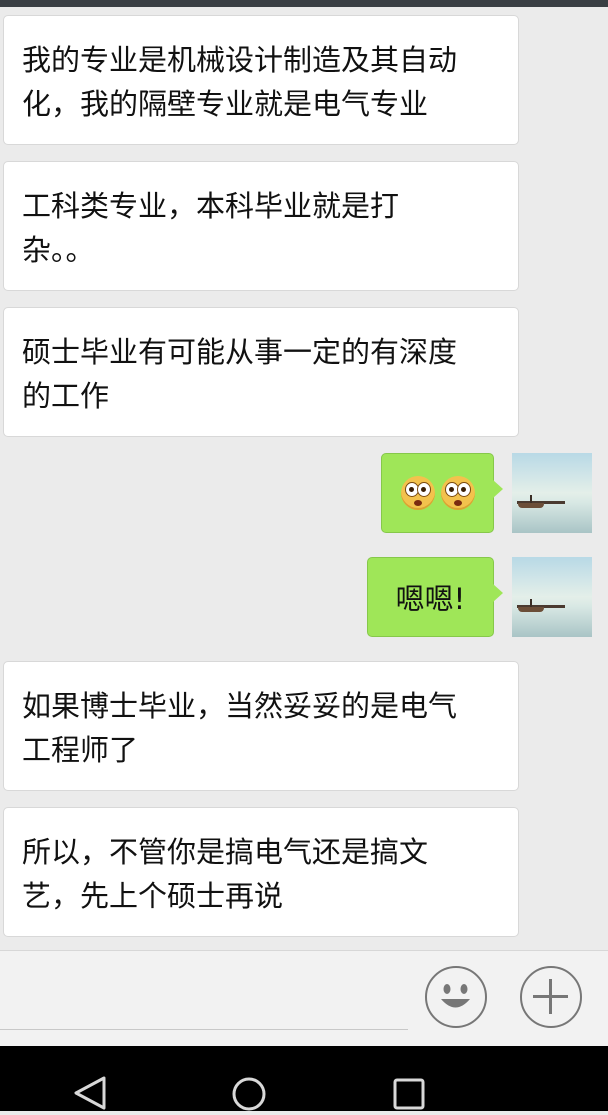 The height and width of the screenshot is (1115, 608). I want to click on message-text-line: 化，我的隔壁专业就是电气专业, so click(225, 104).